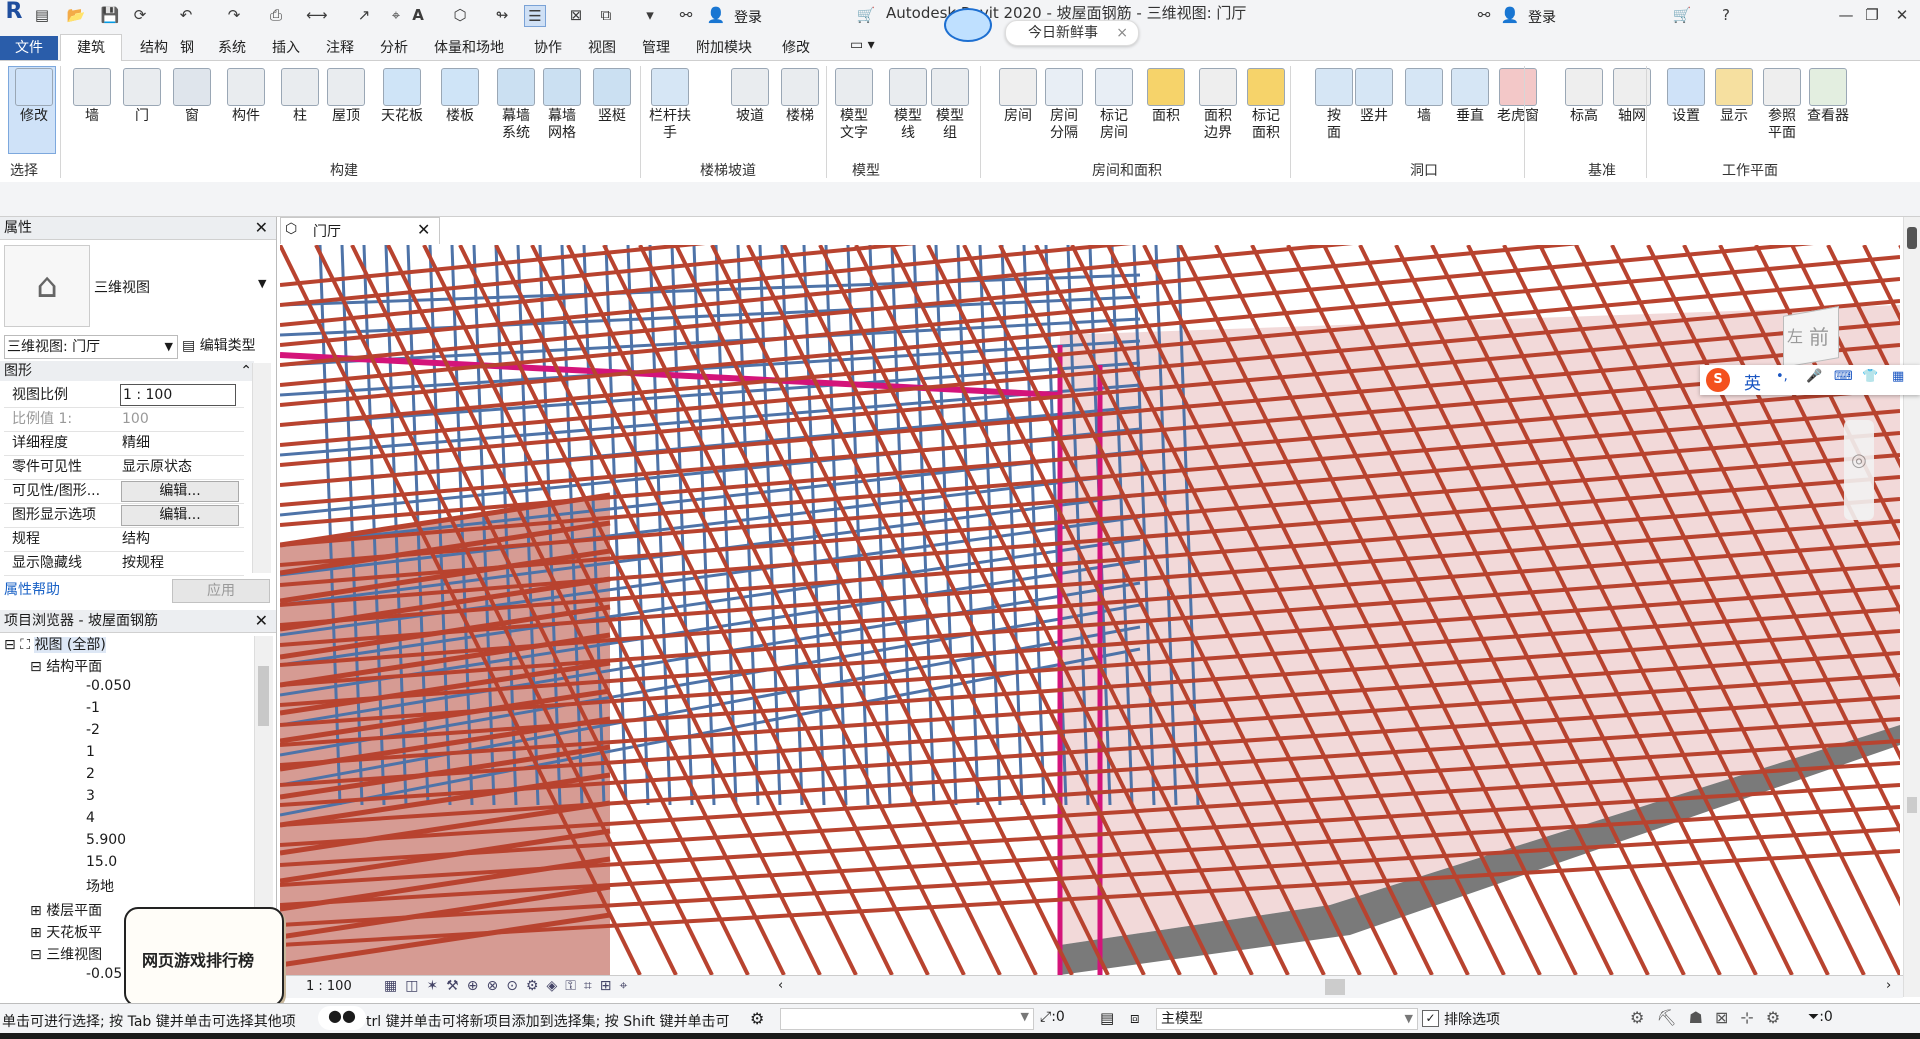 This screenshot has width=1920, height=1039. Describe the element at coordinates (1859, 470) in the screenshot. I see `navigation-bar: ◎` at that location.